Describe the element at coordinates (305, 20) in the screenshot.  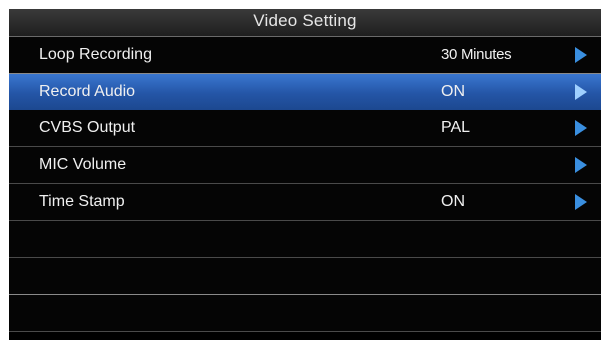
I see `page-title: Video Setting` at that location.